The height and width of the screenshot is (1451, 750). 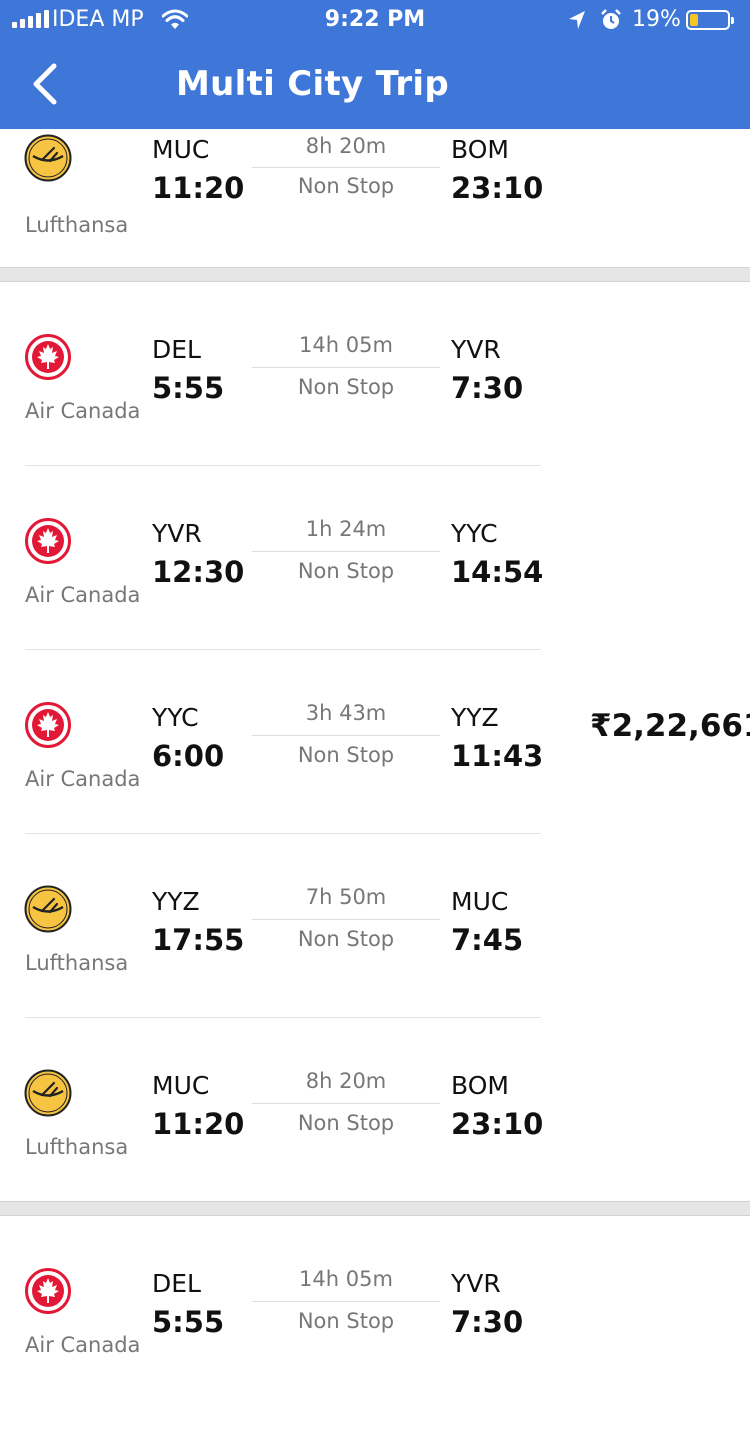 What do you see at coordinates (611, 19) in the screenshot?
I see `alarm-clock-icon` at bounding box center [611, 19].